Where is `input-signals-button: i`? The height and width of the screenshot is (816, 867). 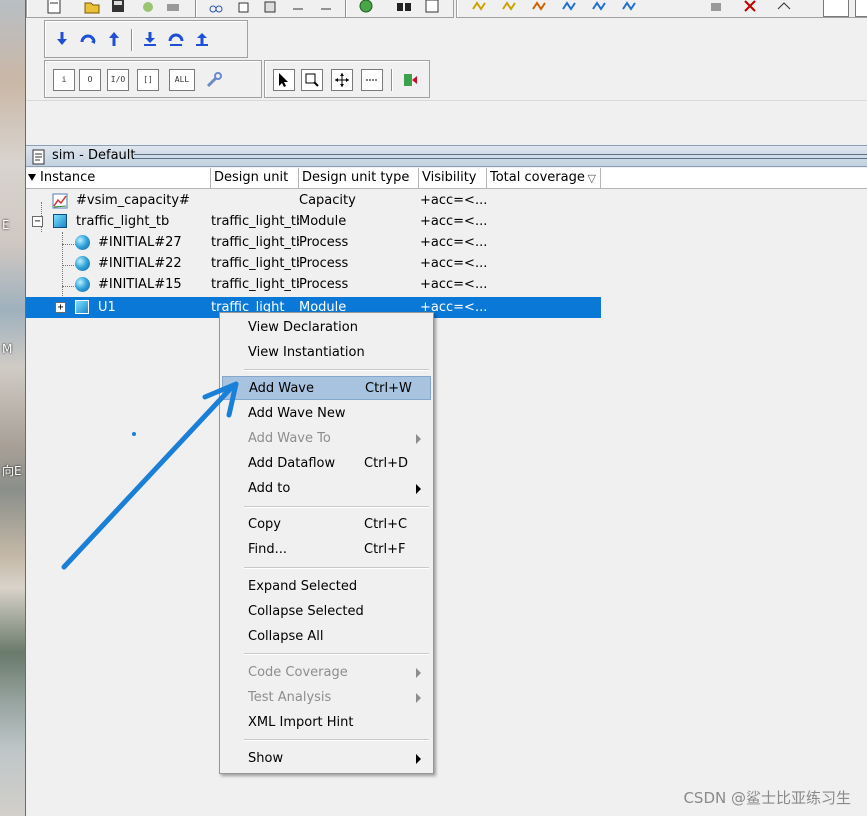
input-signals-button: i is located at coordinates (64, 80).